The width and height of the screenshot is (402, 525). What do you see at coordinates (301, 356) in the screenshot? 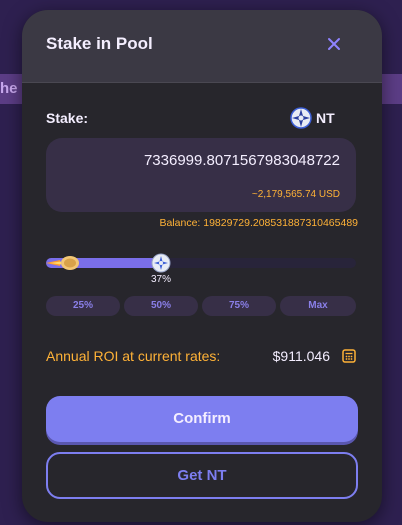
I see `roi-value: $911.046` at bounding box center [301, 356].